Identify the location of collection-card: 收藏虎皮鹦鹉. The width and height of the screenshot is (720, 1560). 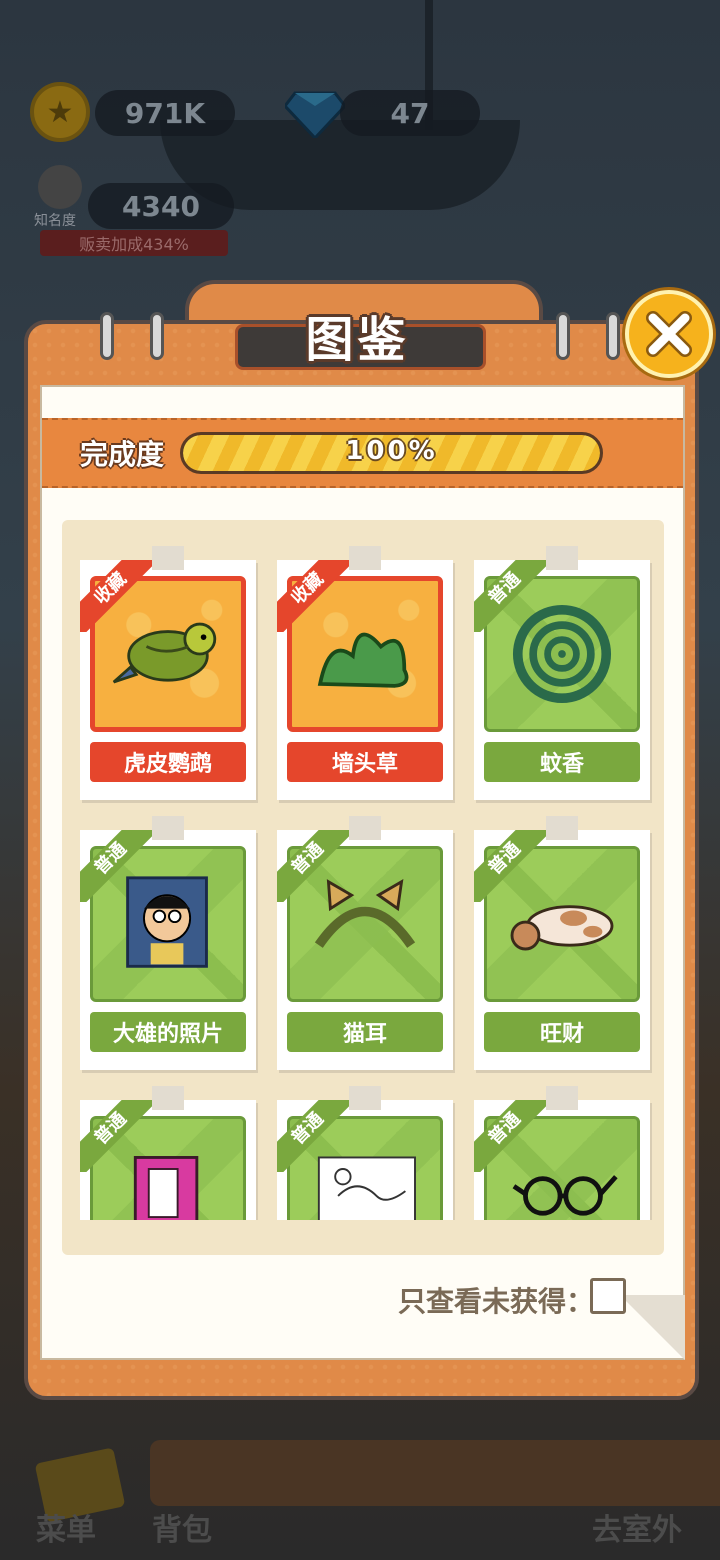
(168, 673).